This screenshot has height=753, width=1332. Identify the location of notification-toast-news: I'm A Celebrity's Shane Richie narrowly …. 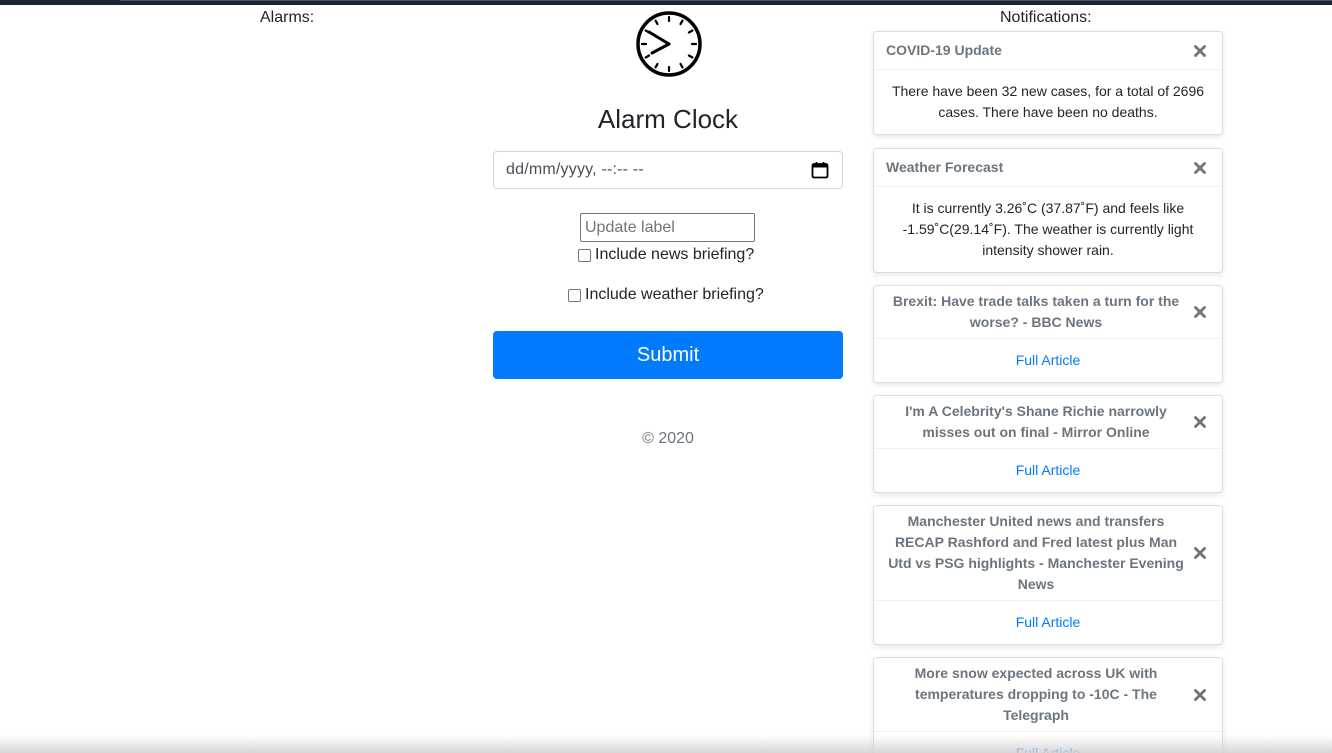
(1048, 444).